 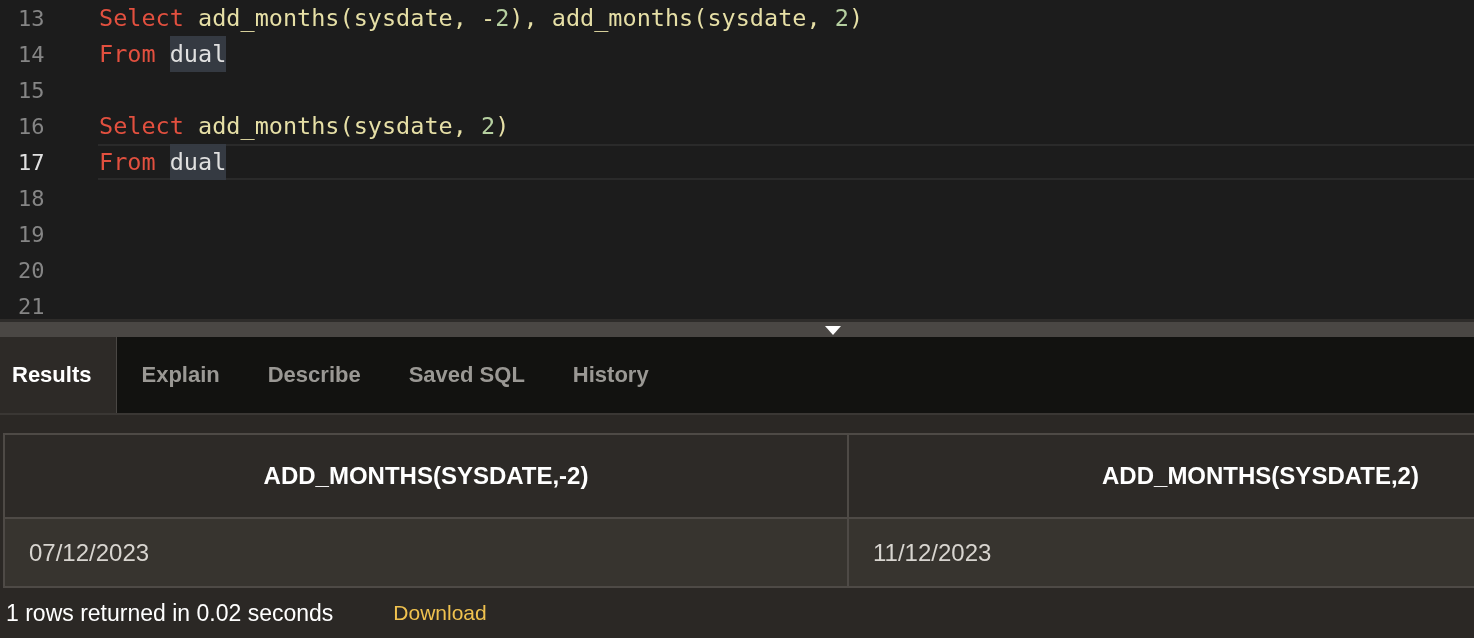 What do you see at coordinates (31, 90) in the screenshot?
I see `line-number: 15` at bounding box center [31, 90].